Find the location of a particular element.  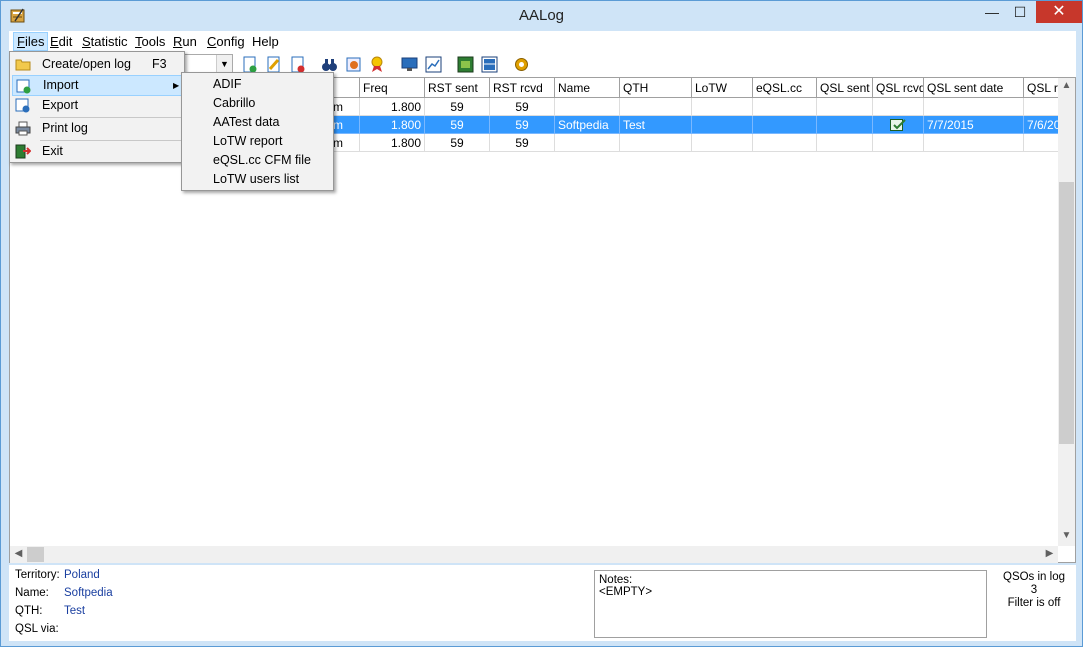

scroll-left-arrow-icon: ◀ is located at coordinates (18, 553).